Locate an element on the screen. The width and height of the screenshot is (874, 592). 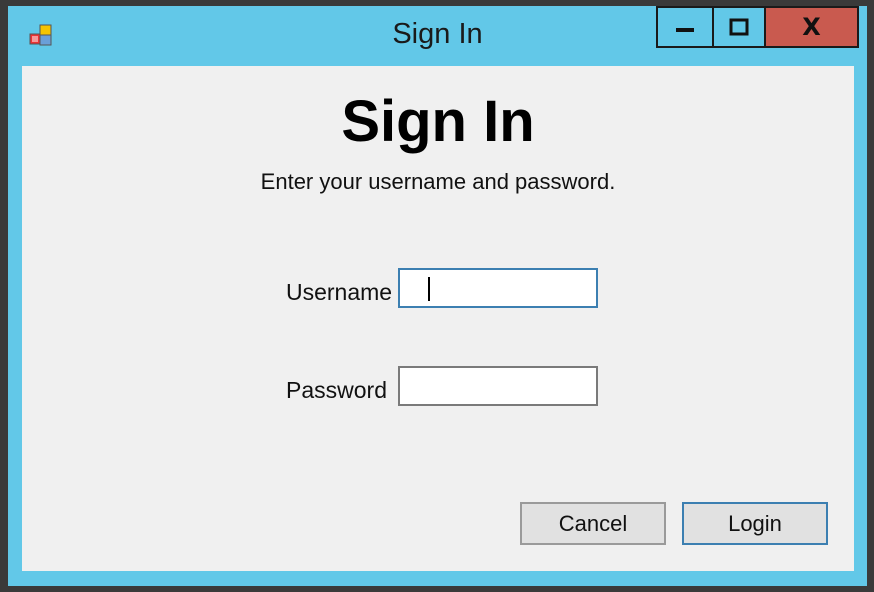
password-input is located at coordinates (498, 386).